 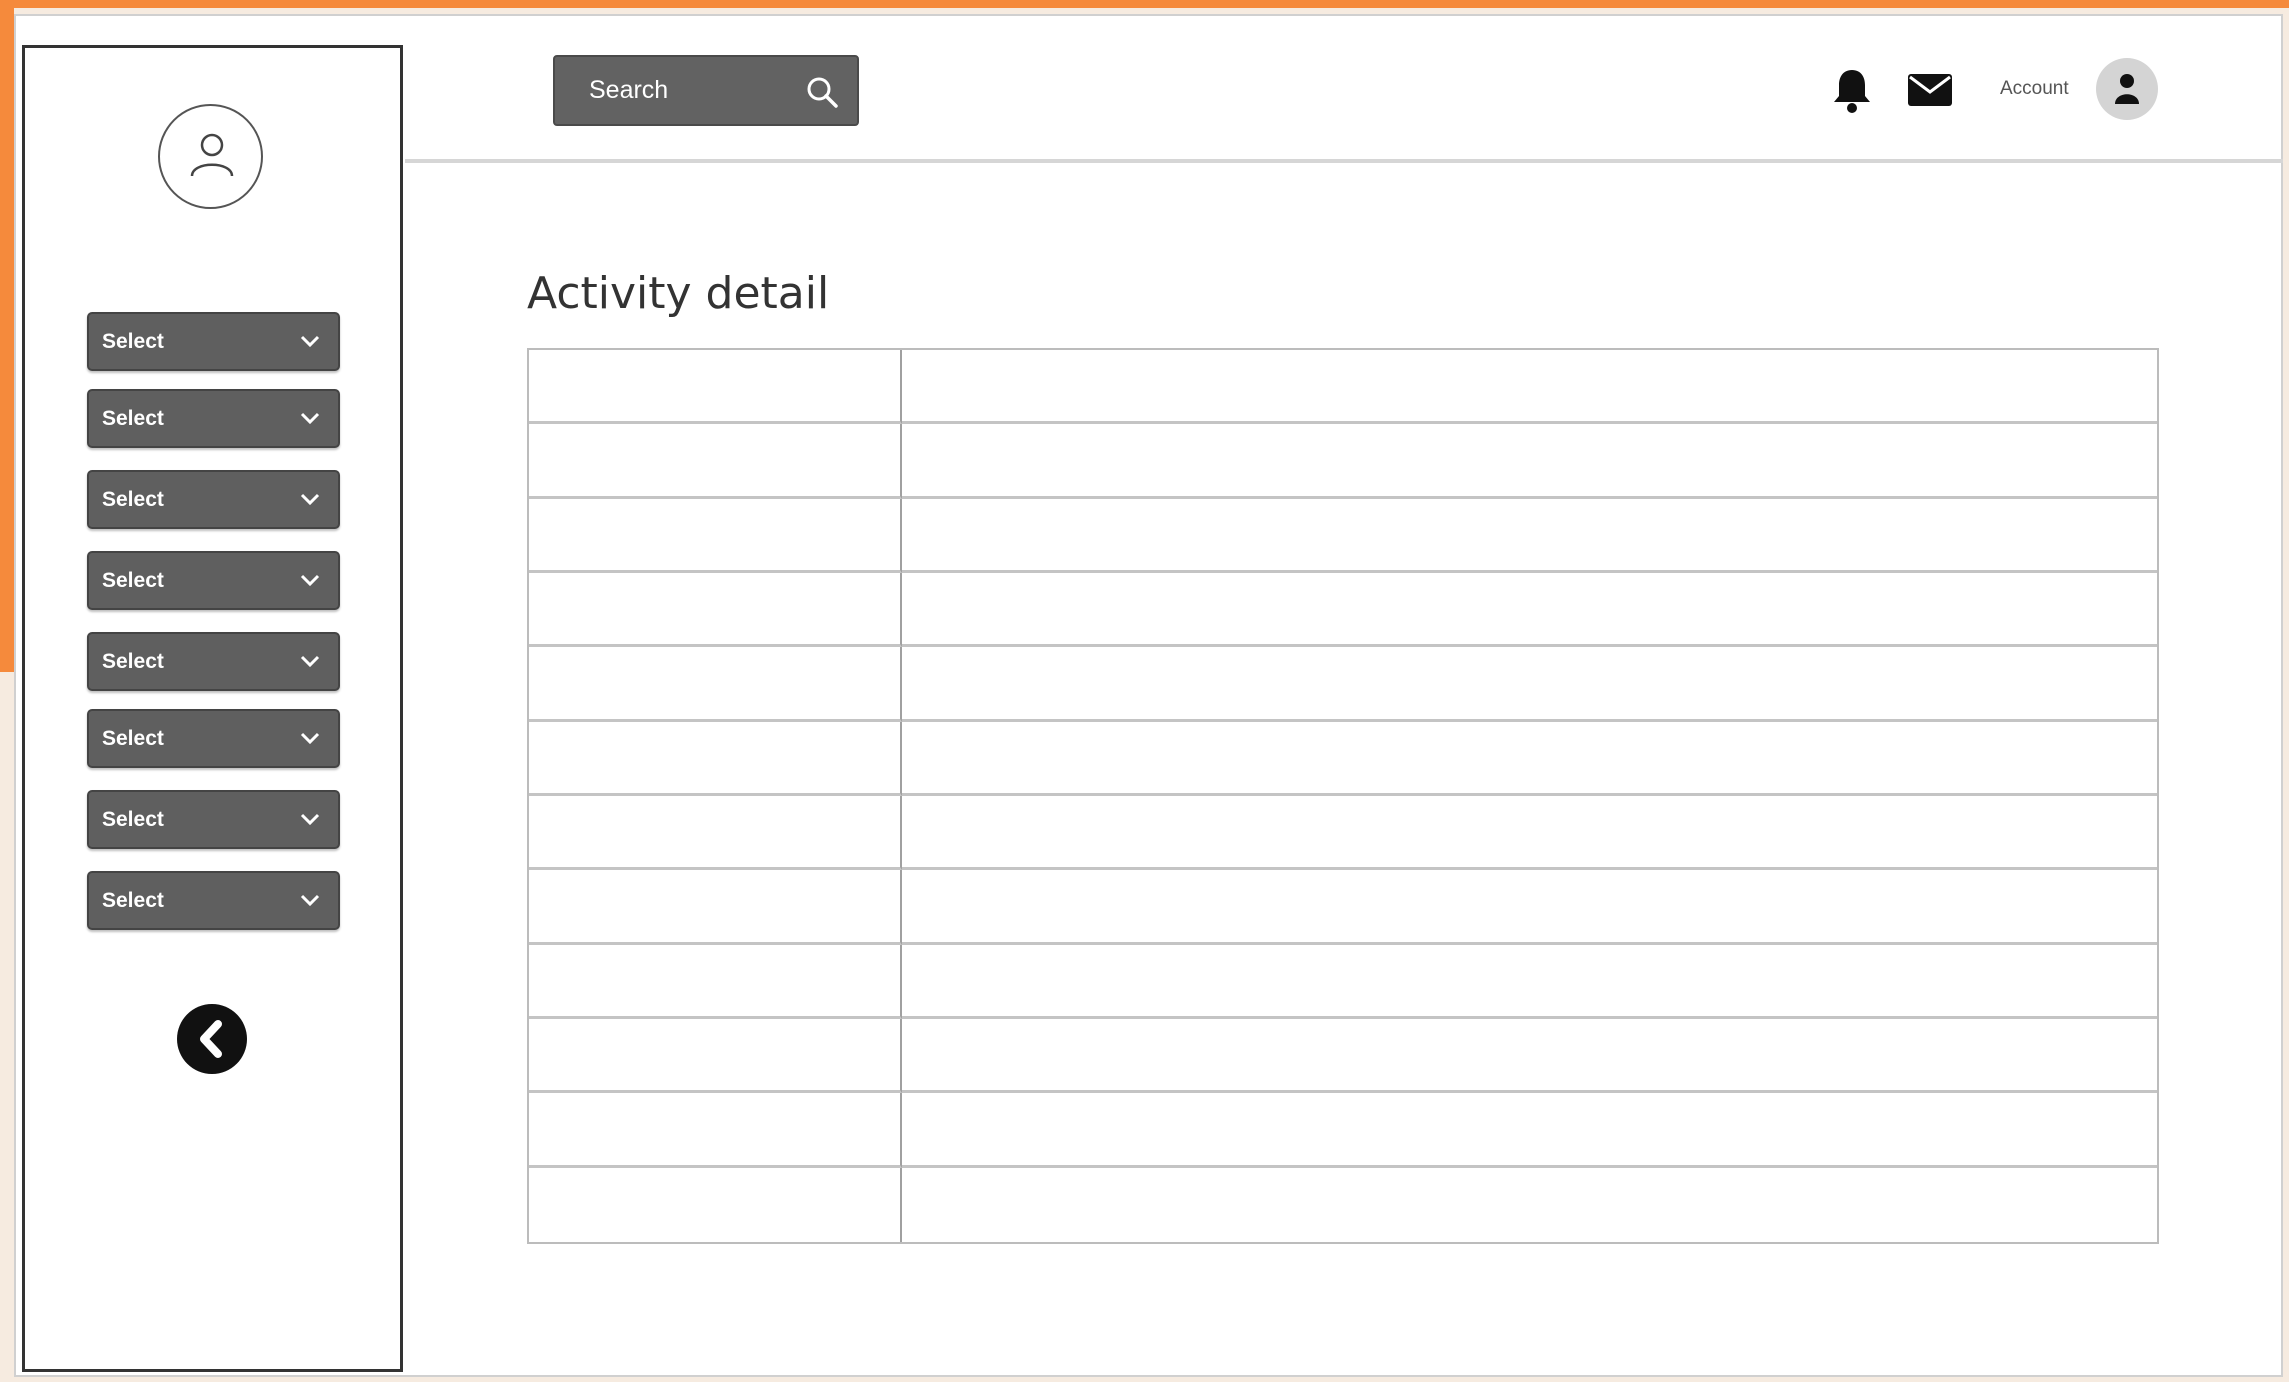 I want to click on user-outline-icon, so click(x=212, y=155).